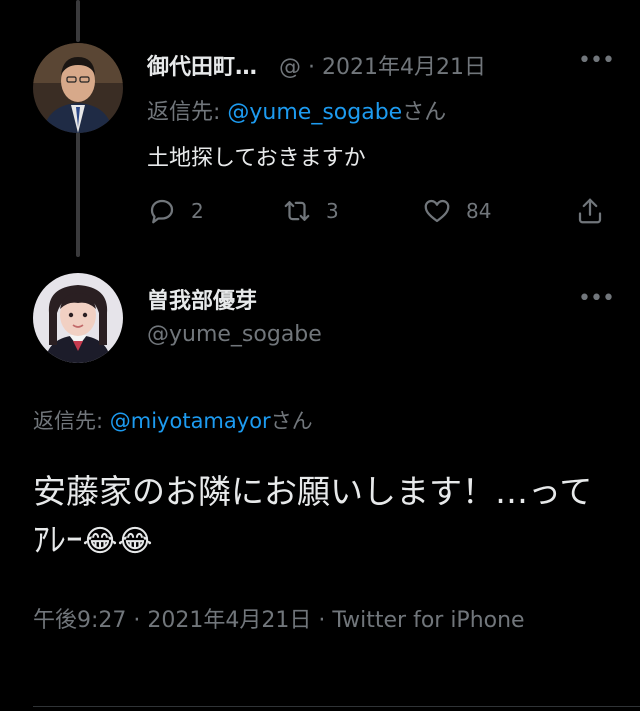 Image resolution: width=640 pixels, height=711 pixels. What do you see at coordinates (456, 211) in the screenshot?
I see `like-button: 84` at bounding box center [456, 211].